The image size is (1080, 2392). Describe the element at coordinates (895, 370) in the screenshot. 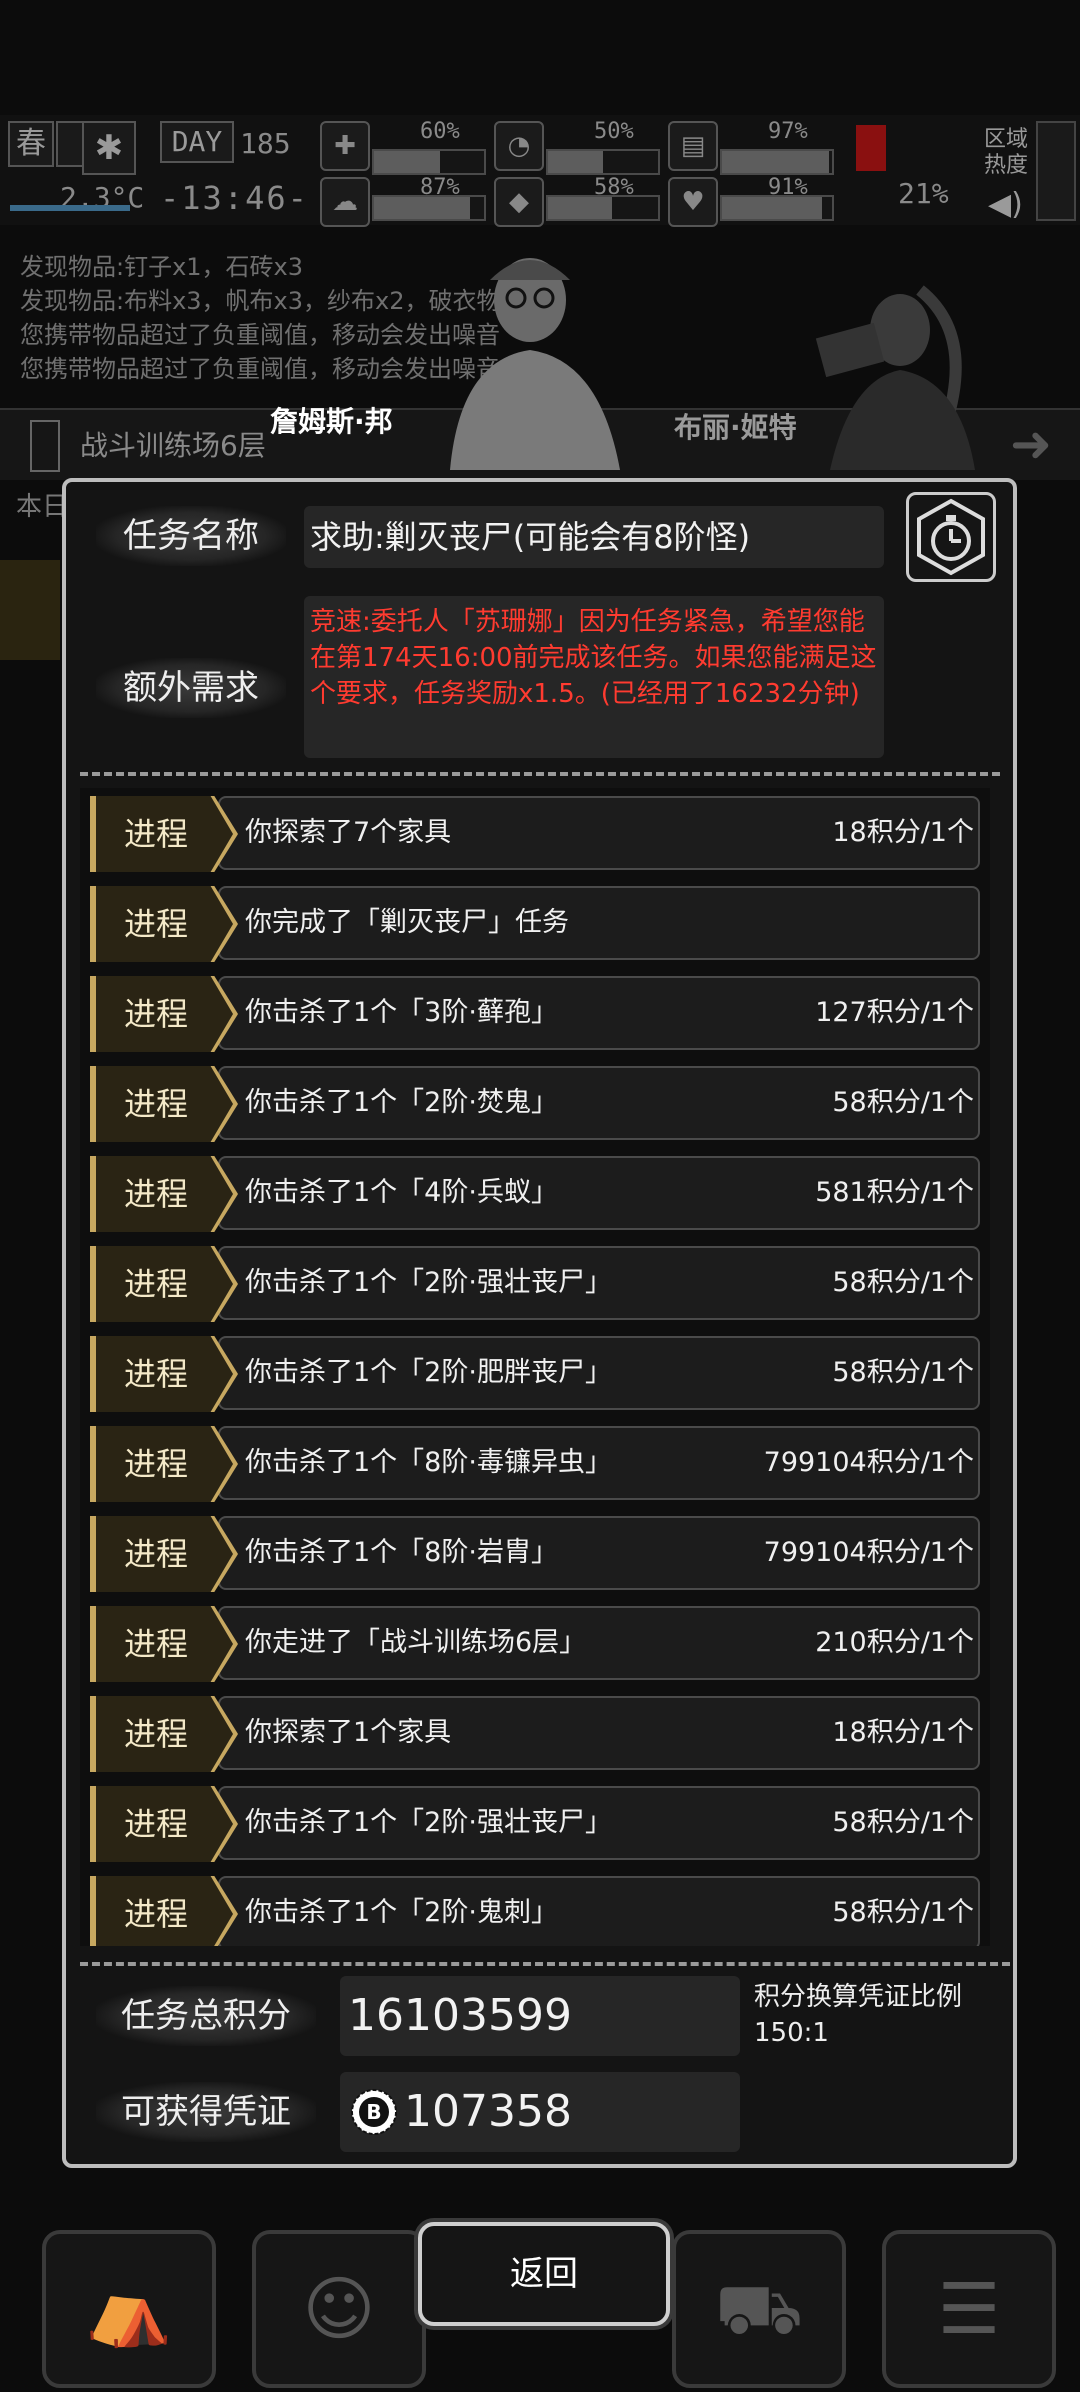

I see `character-portrait-right` at that location.